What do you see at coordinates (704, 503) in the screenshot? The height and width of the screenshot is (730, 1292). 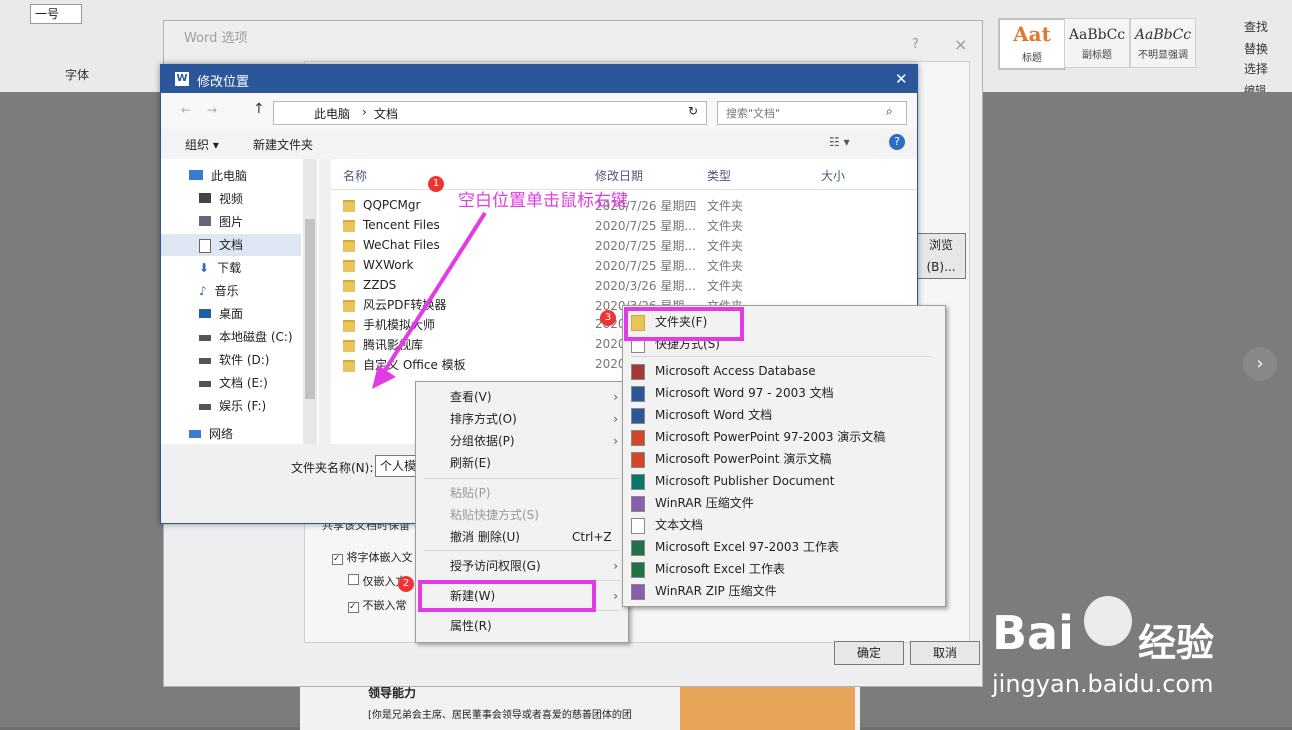 I see `submenu-item-winrar: WinRAR 压缩文件` at bounding box center [704, 503].